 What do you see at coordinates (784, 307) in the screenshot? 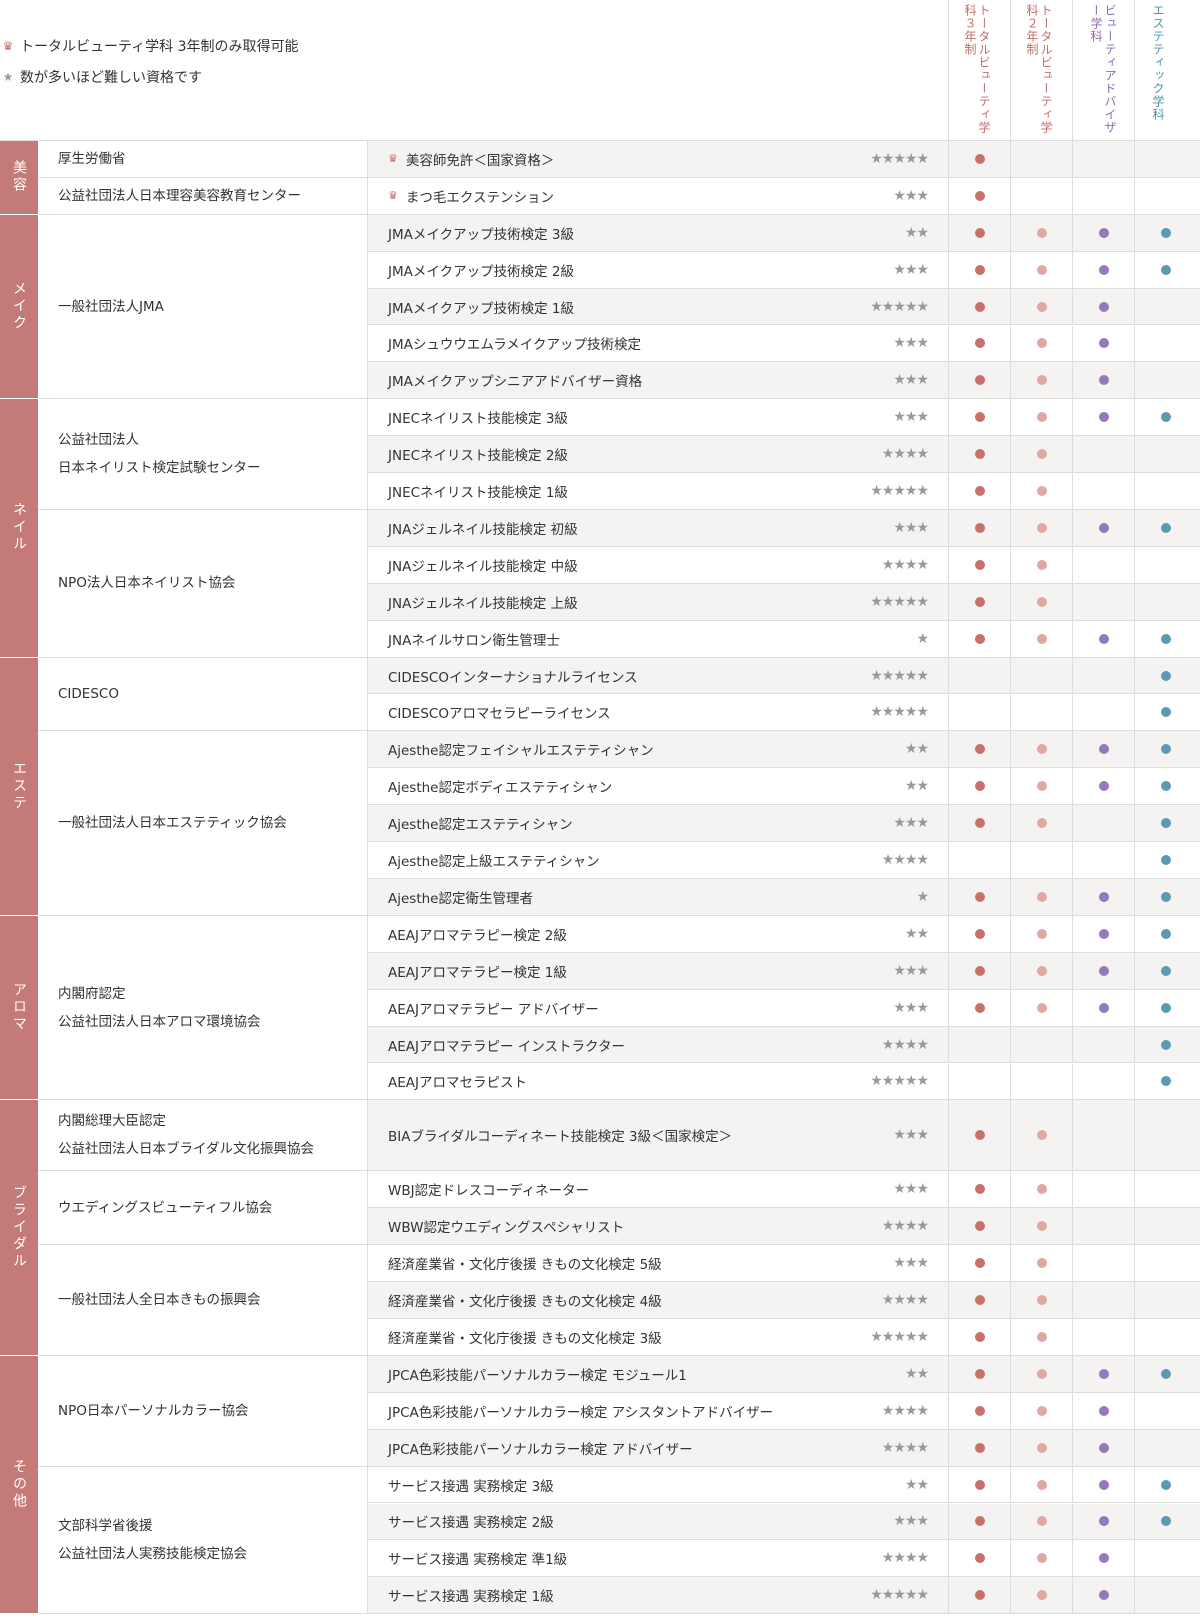
I see `table-row: JMAメイクアップ技術検定 1級 ★★★★★` at bounding box center [784, 307].